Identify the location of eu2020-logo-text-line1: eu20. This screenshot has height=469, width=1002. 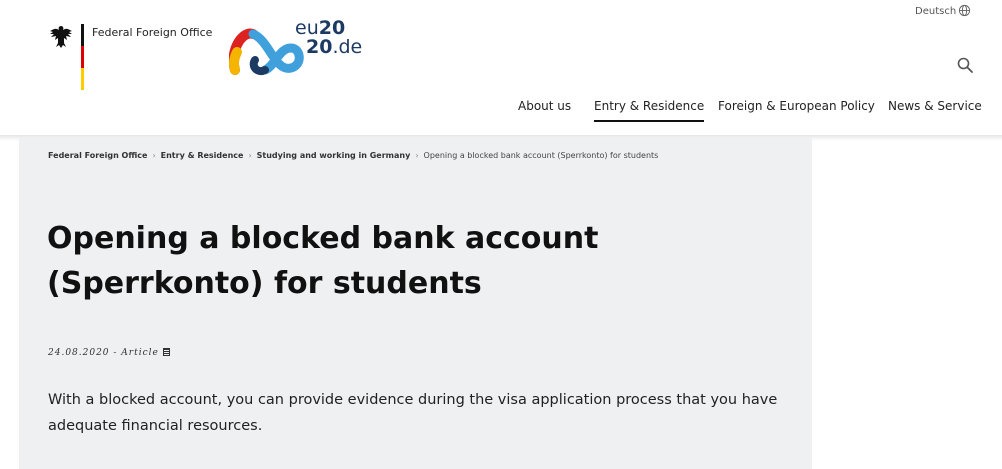
(320, 28).